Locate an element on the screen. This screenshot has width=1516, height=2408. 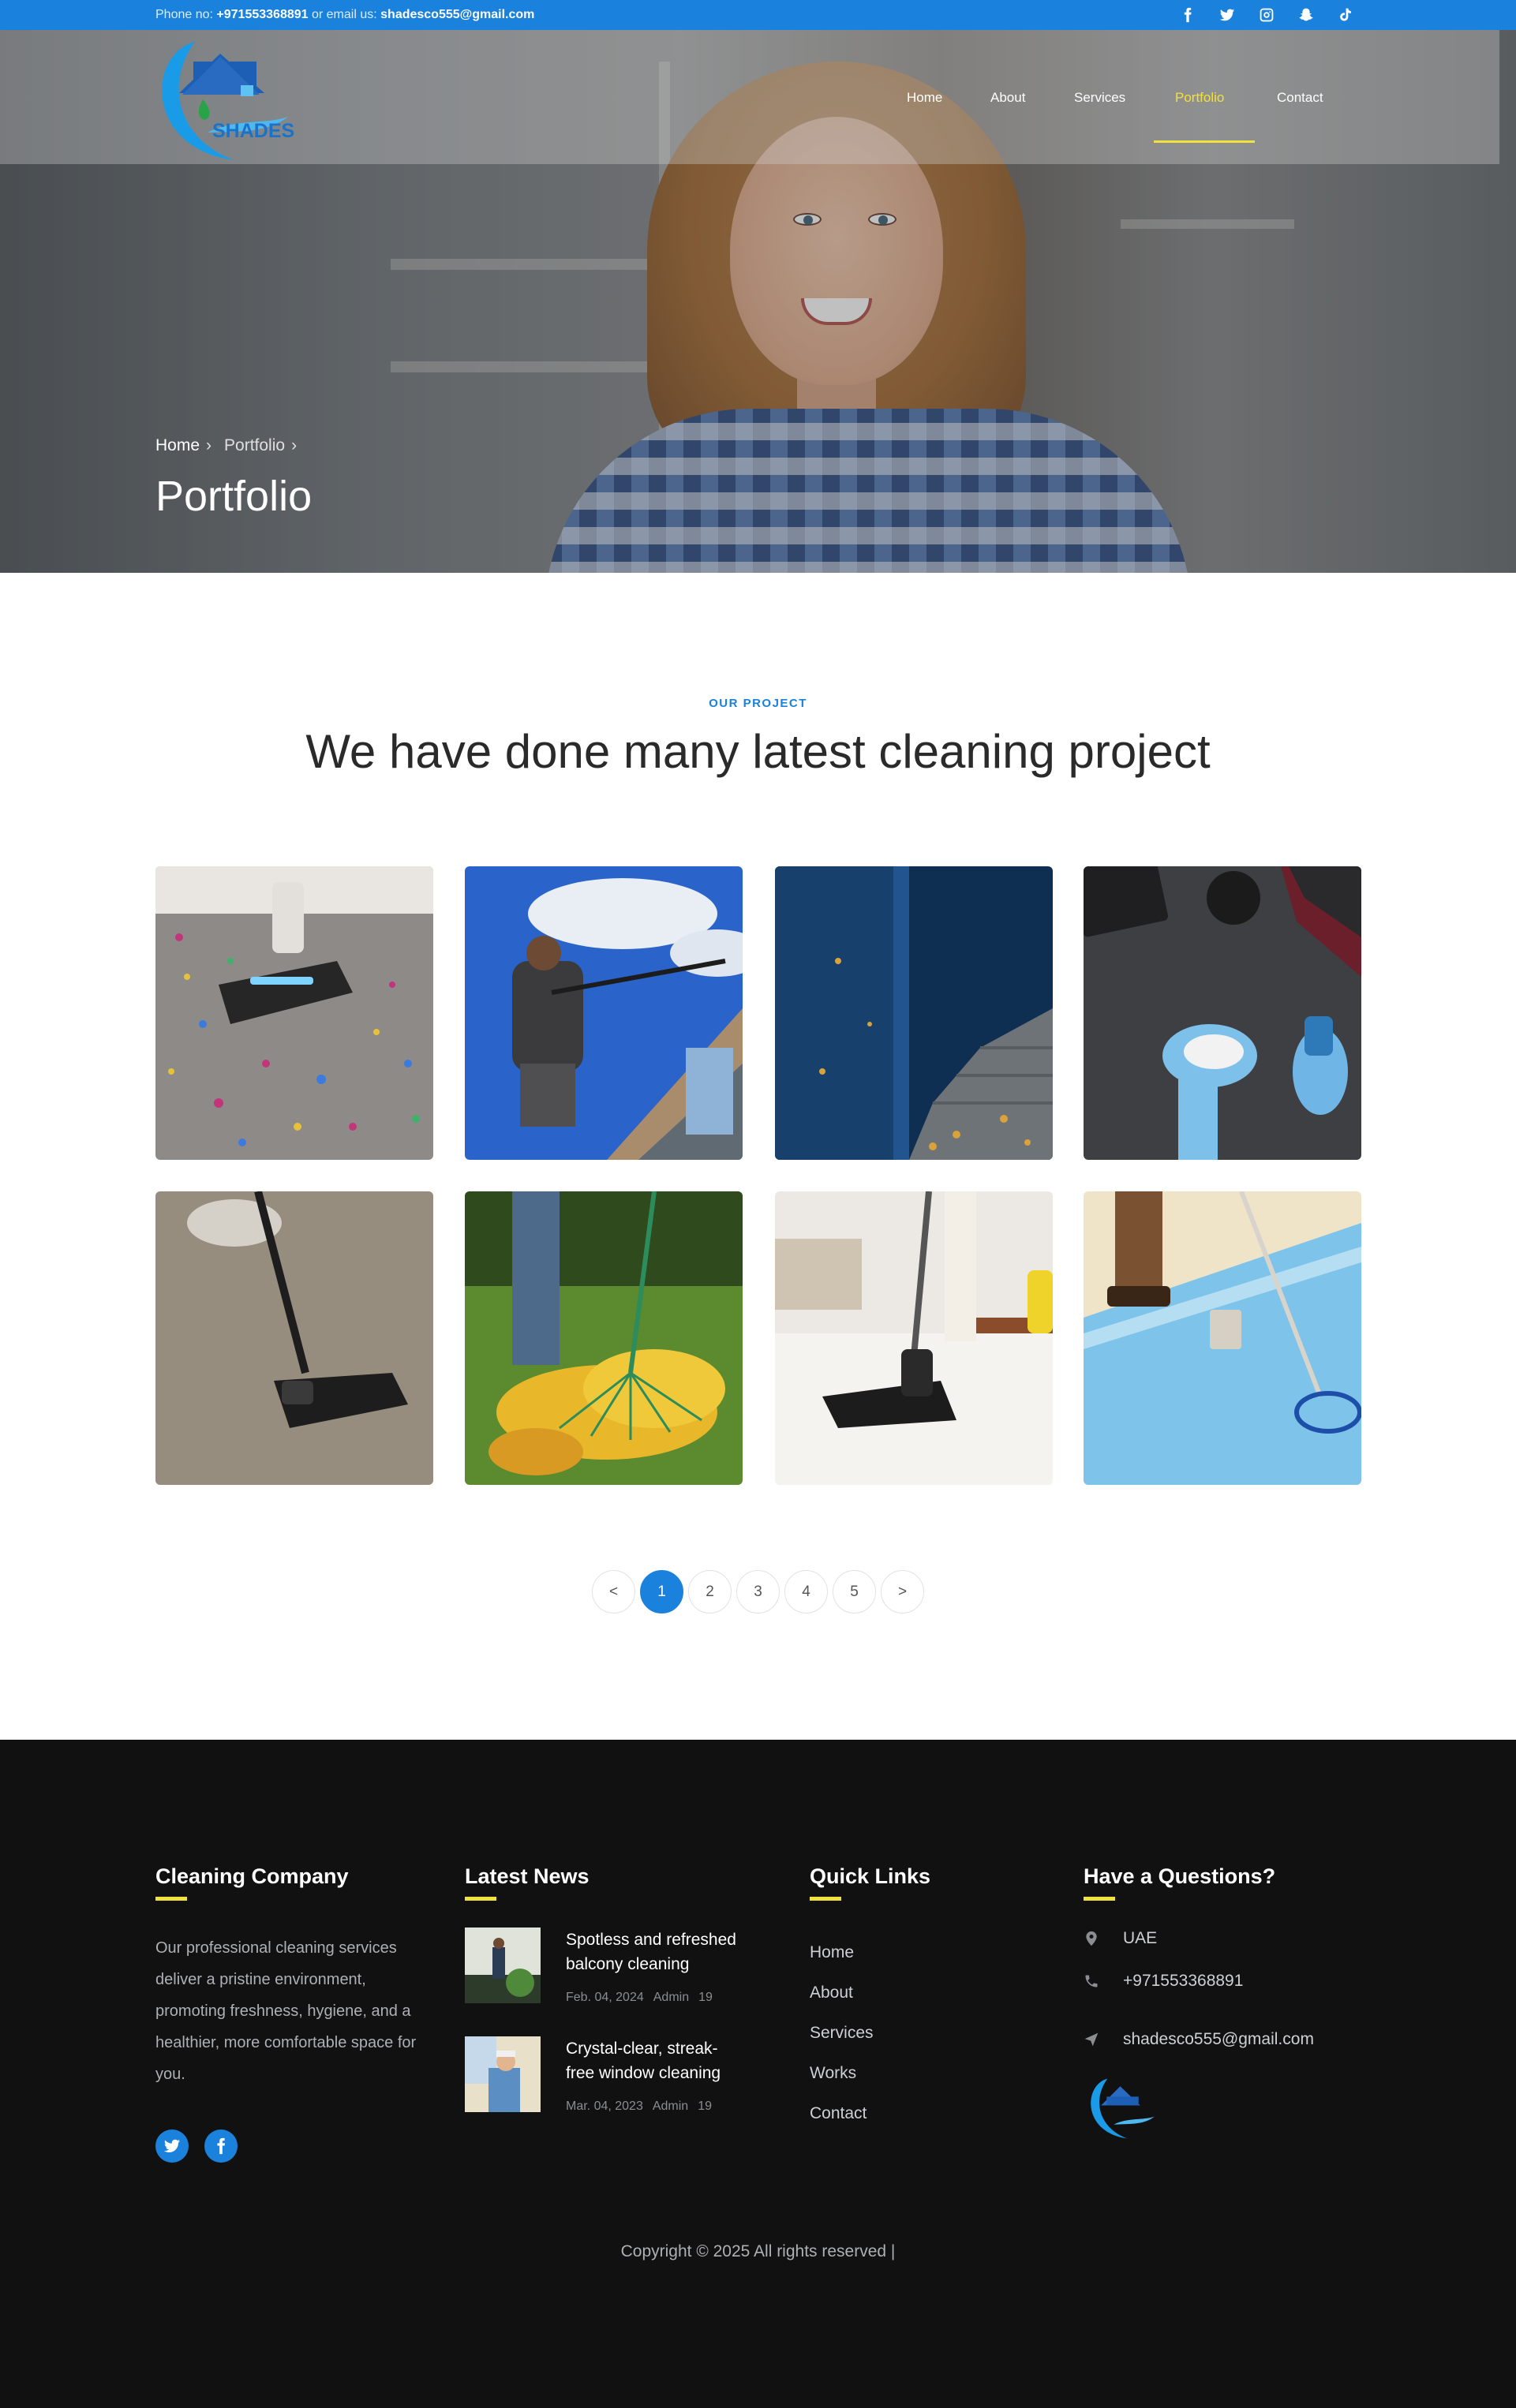
footer-link-contact: Contact is located at coordinates (870, 2113).